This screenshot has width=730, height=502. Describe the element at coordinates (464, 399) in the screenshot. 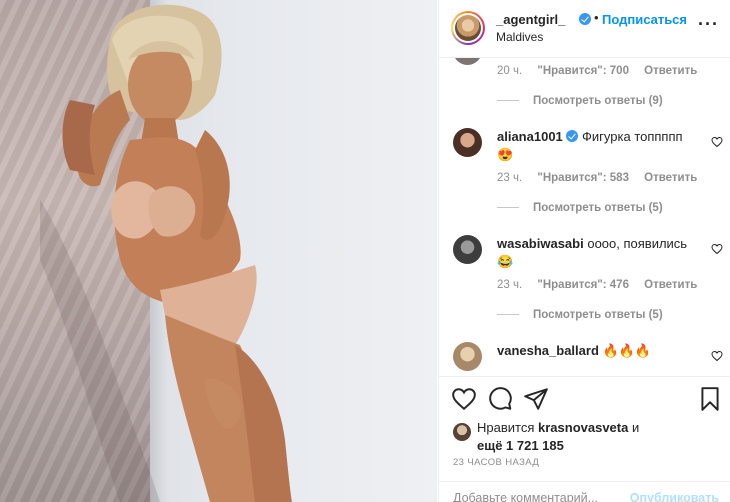

I see `like-heart-icon` at that location.